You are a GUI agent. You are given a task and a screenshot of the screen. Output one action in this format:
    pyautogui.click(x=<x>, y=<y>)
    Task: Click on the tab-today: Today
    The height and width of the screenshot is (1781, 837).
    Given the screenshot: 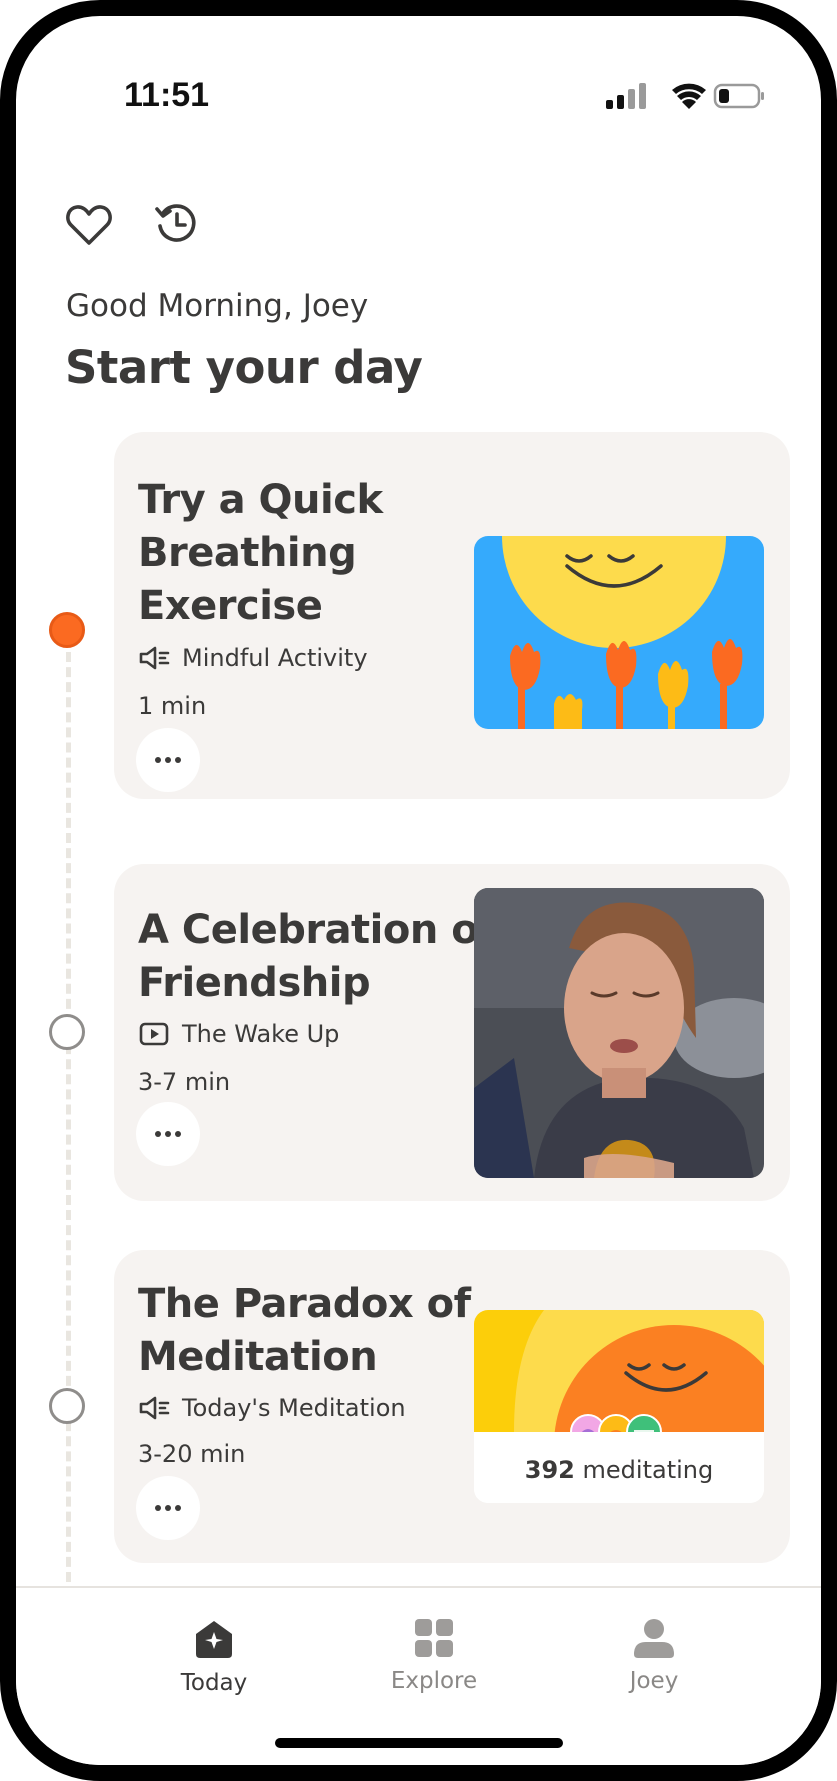 What is the action you would take?
    pyautogui.click(x=214, y=1657)
    